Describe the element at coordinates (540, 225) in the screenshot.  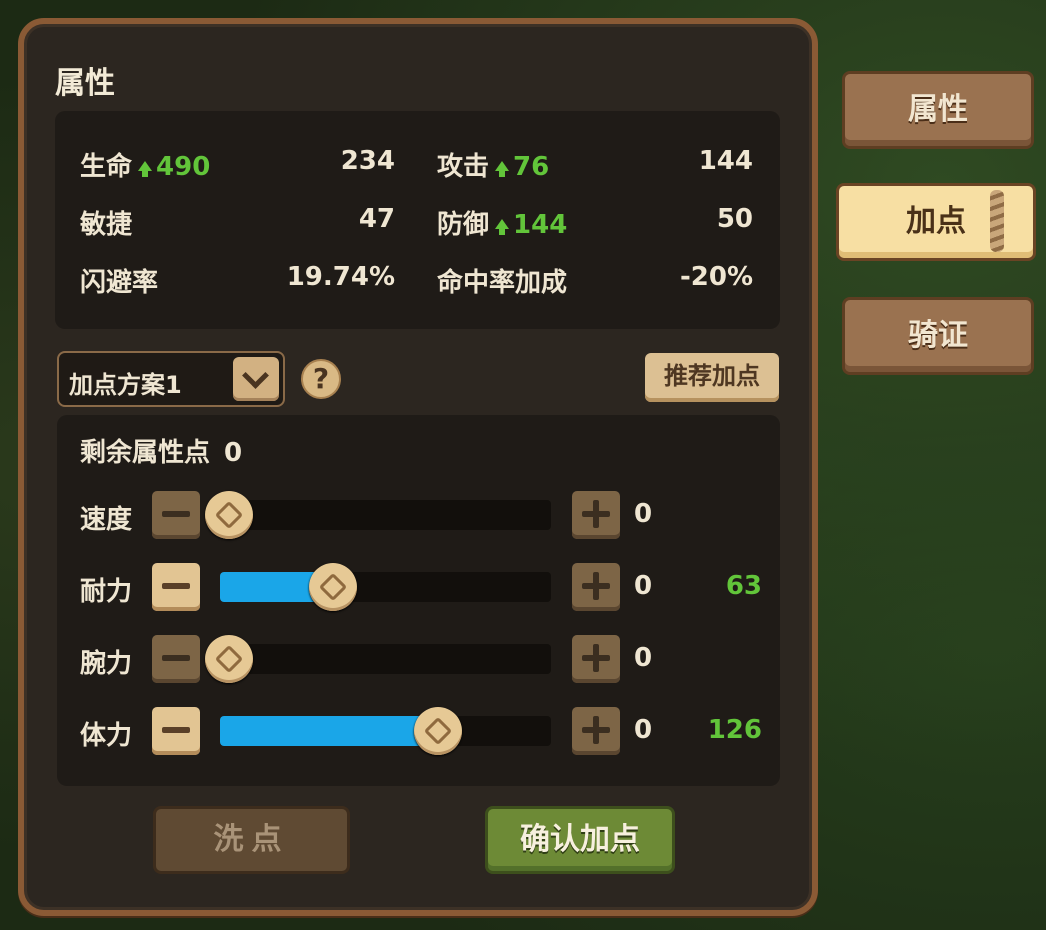
I see `stat-bonus: 144` at that location.